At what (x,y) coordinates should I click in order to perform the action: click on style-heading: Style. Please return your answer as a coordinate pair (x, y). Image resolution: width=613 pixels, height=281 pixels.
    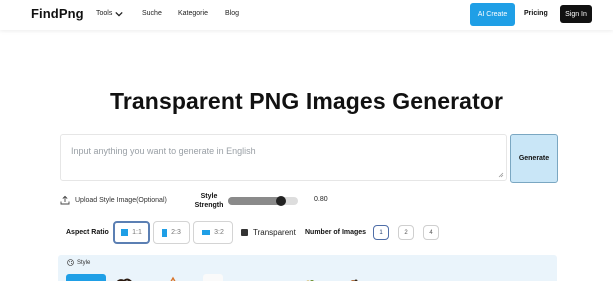
    Looking at the image, I should click on (78, 262).